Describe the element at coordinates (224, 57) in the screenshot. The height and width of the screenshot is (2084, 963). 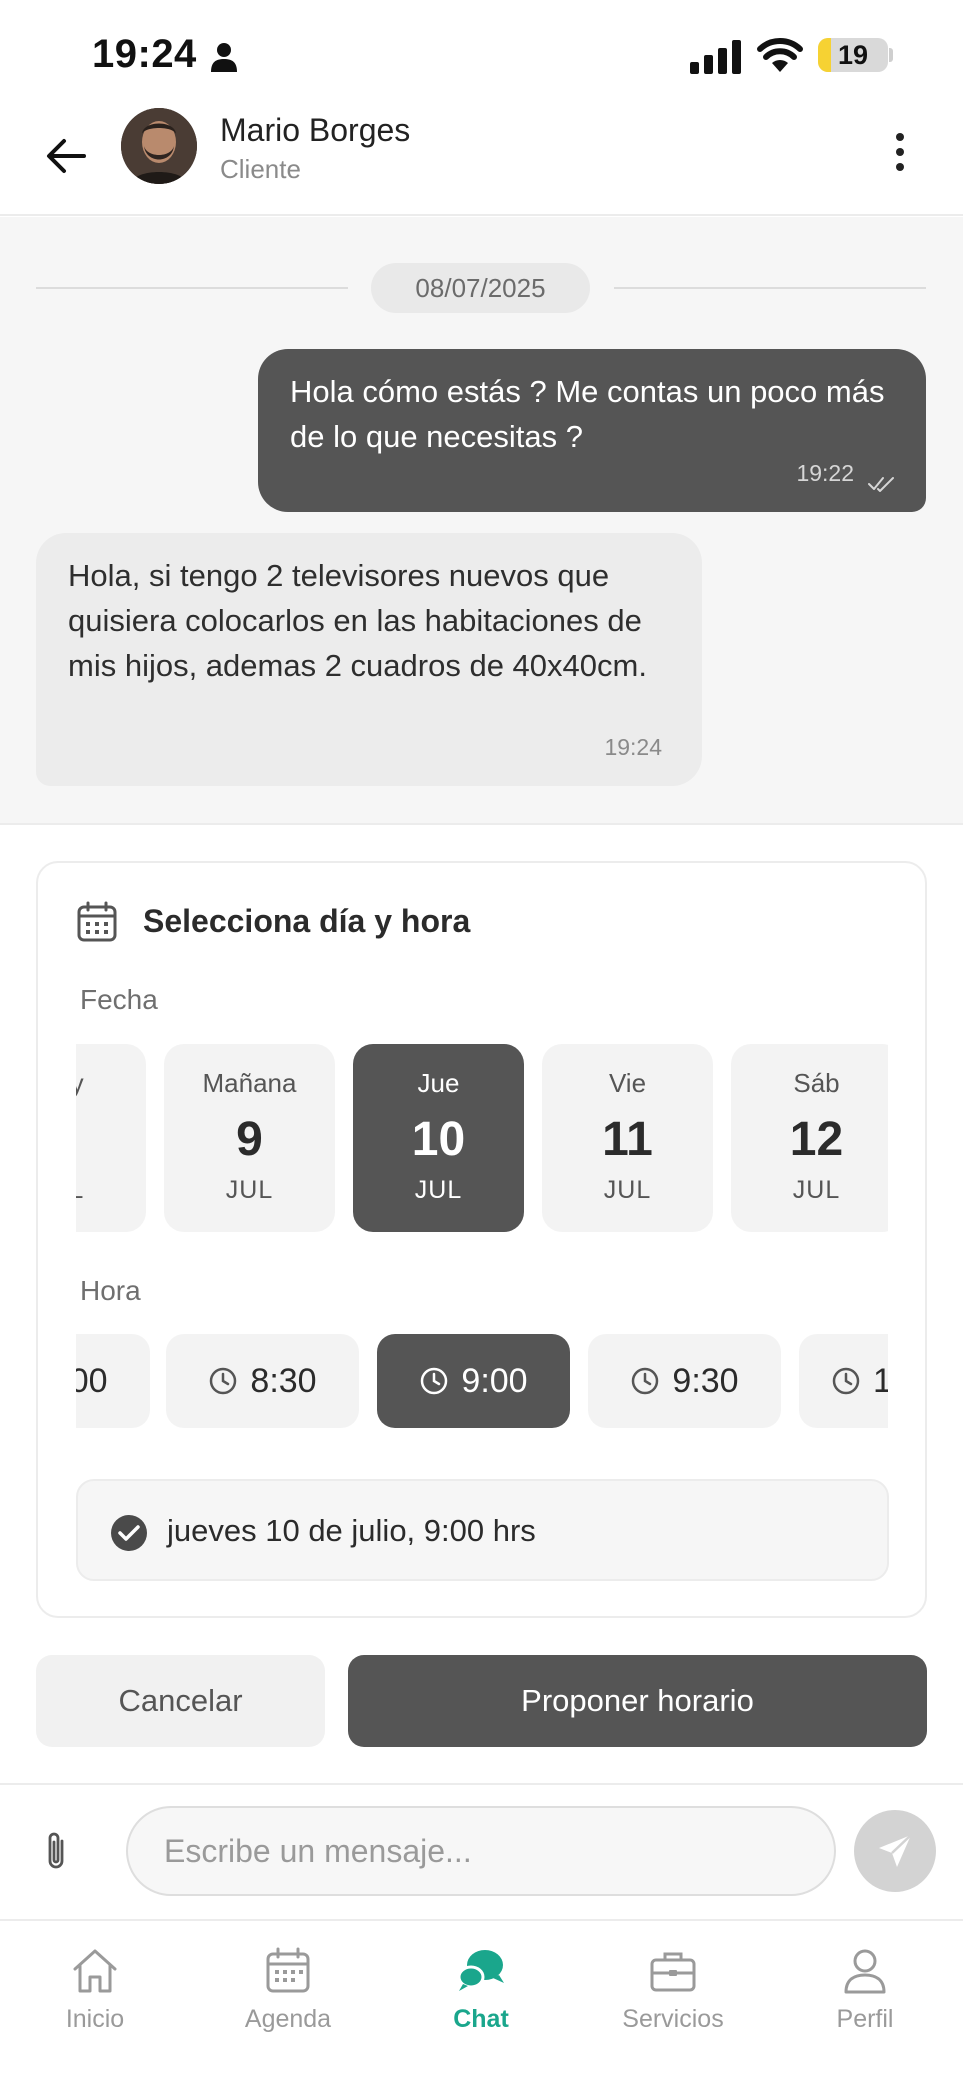
I see `person-icon` at that location.